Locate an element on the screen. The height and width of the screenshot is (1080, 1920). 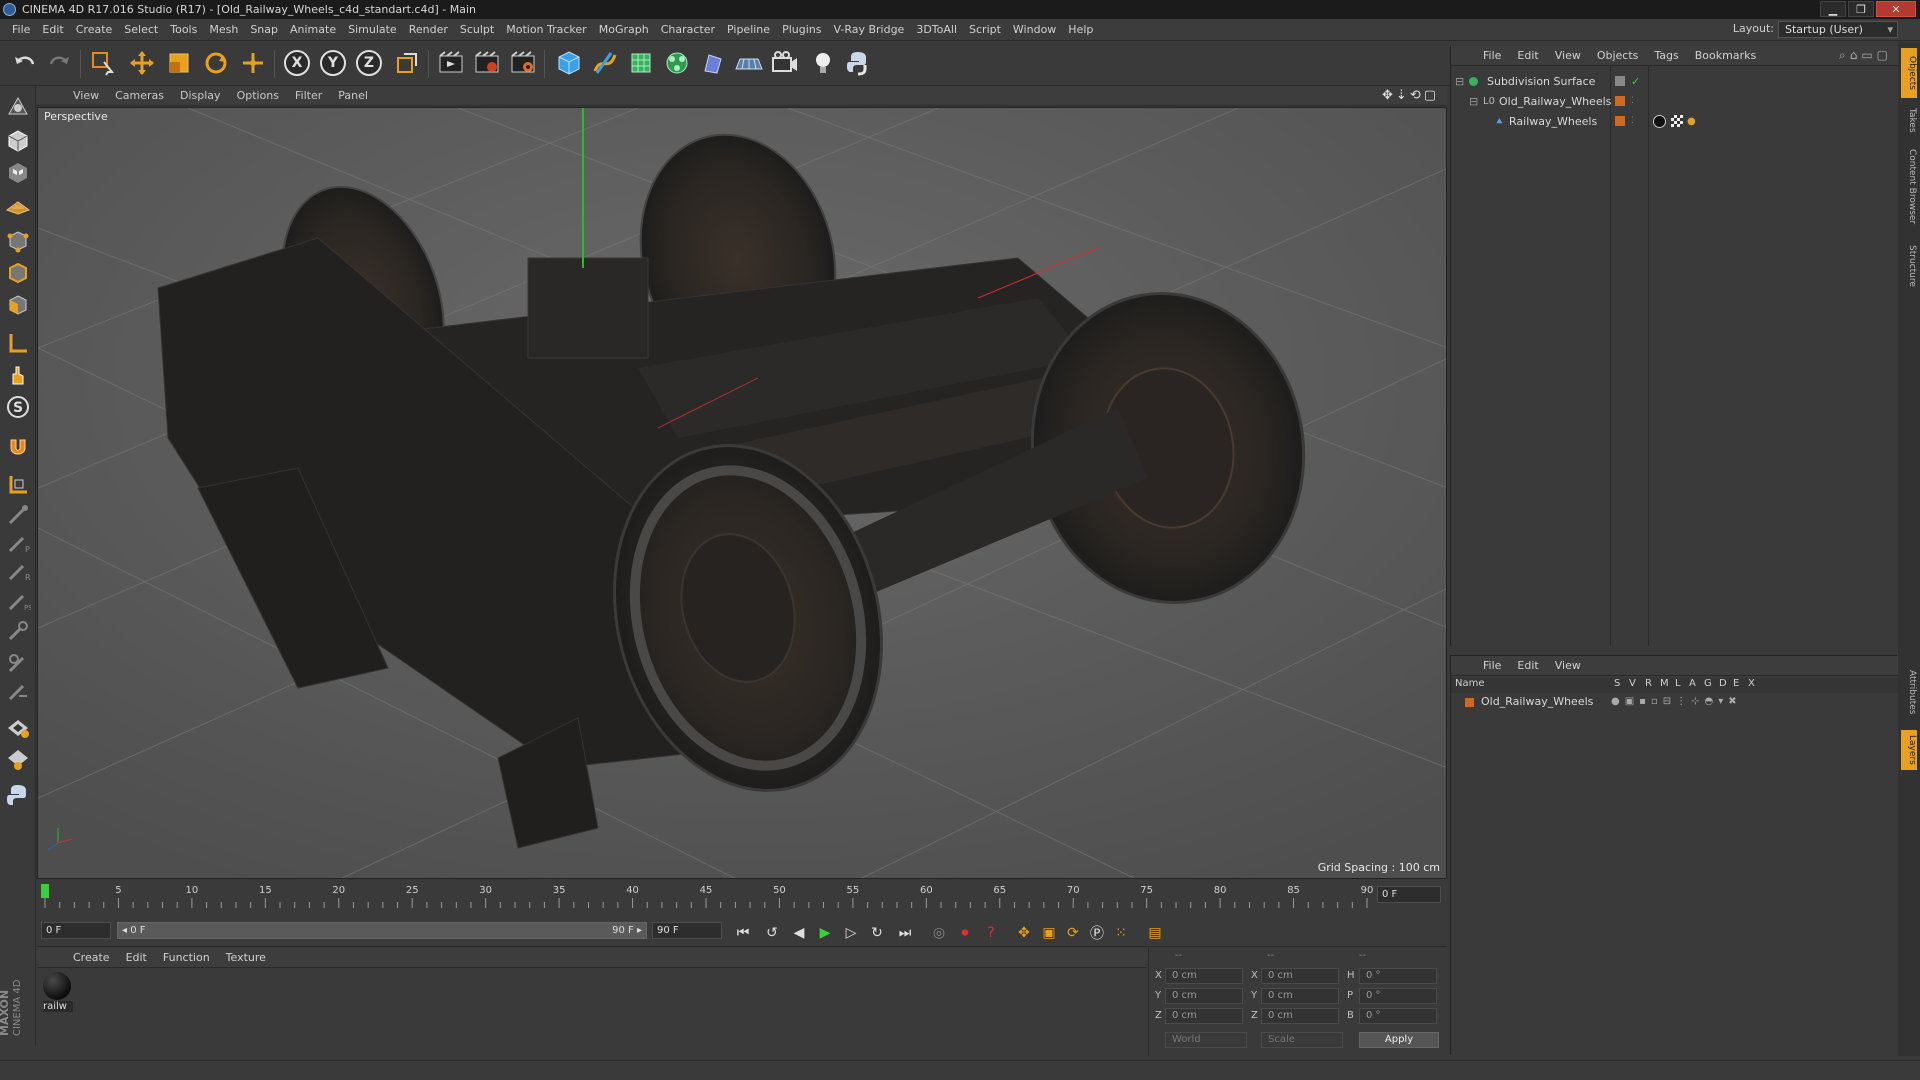
next-key-icon: ↻ is located at coordinates (877, 933).